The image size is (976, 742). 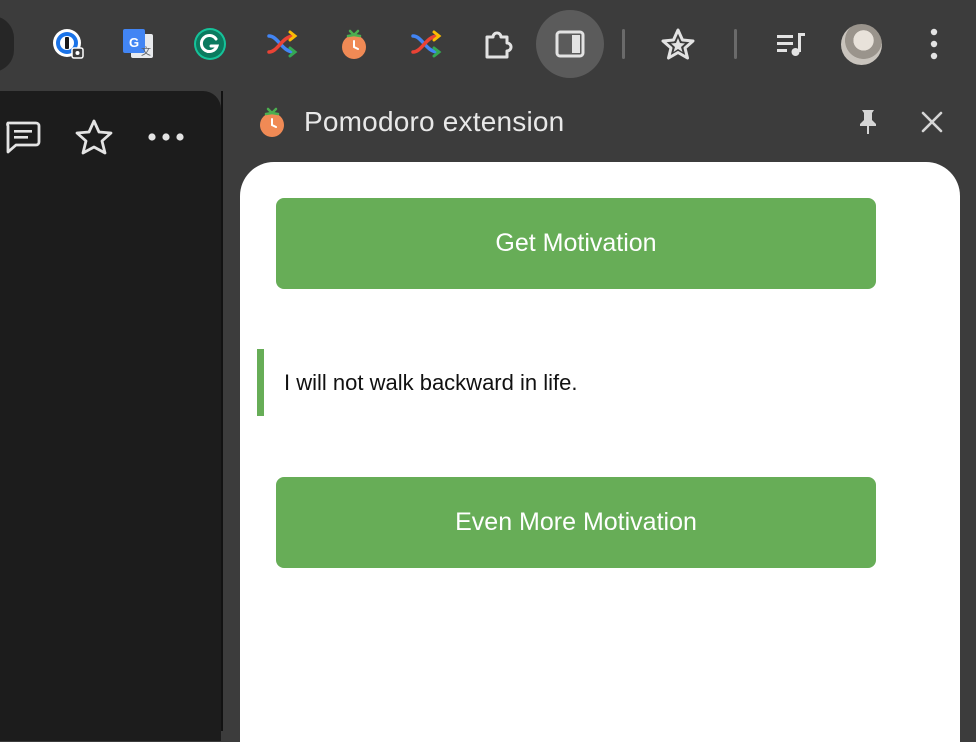 What do you see at coordinates (146, 51) in the screenshot?
I see `svg-text: 文` at bounding box center [146, 51].